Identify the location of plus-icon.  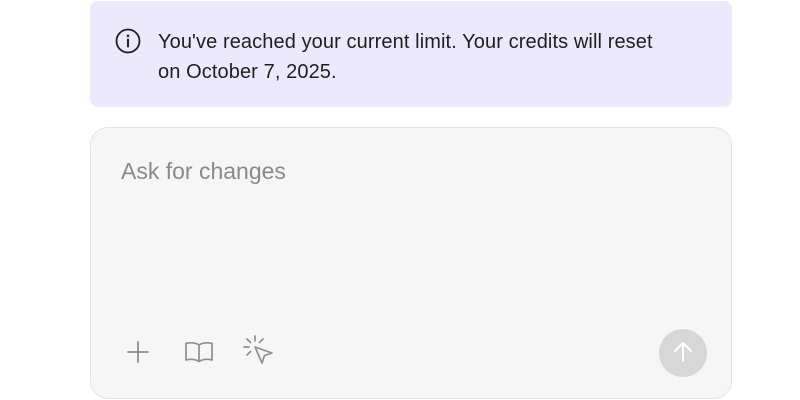
(138, 352).